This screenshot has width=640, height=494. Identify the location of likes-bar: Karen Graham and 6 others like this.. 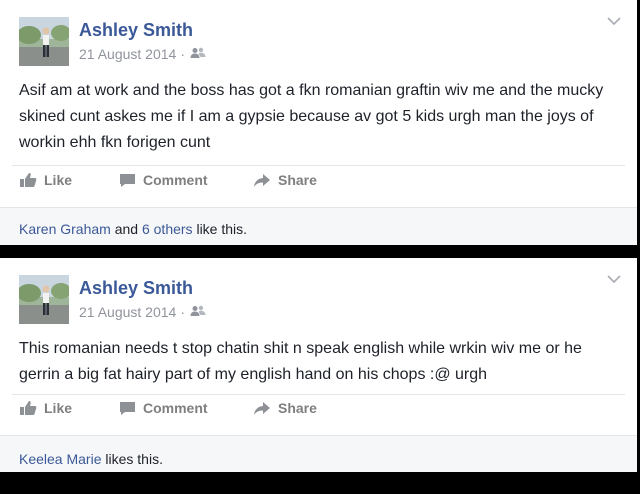
(318, 226).